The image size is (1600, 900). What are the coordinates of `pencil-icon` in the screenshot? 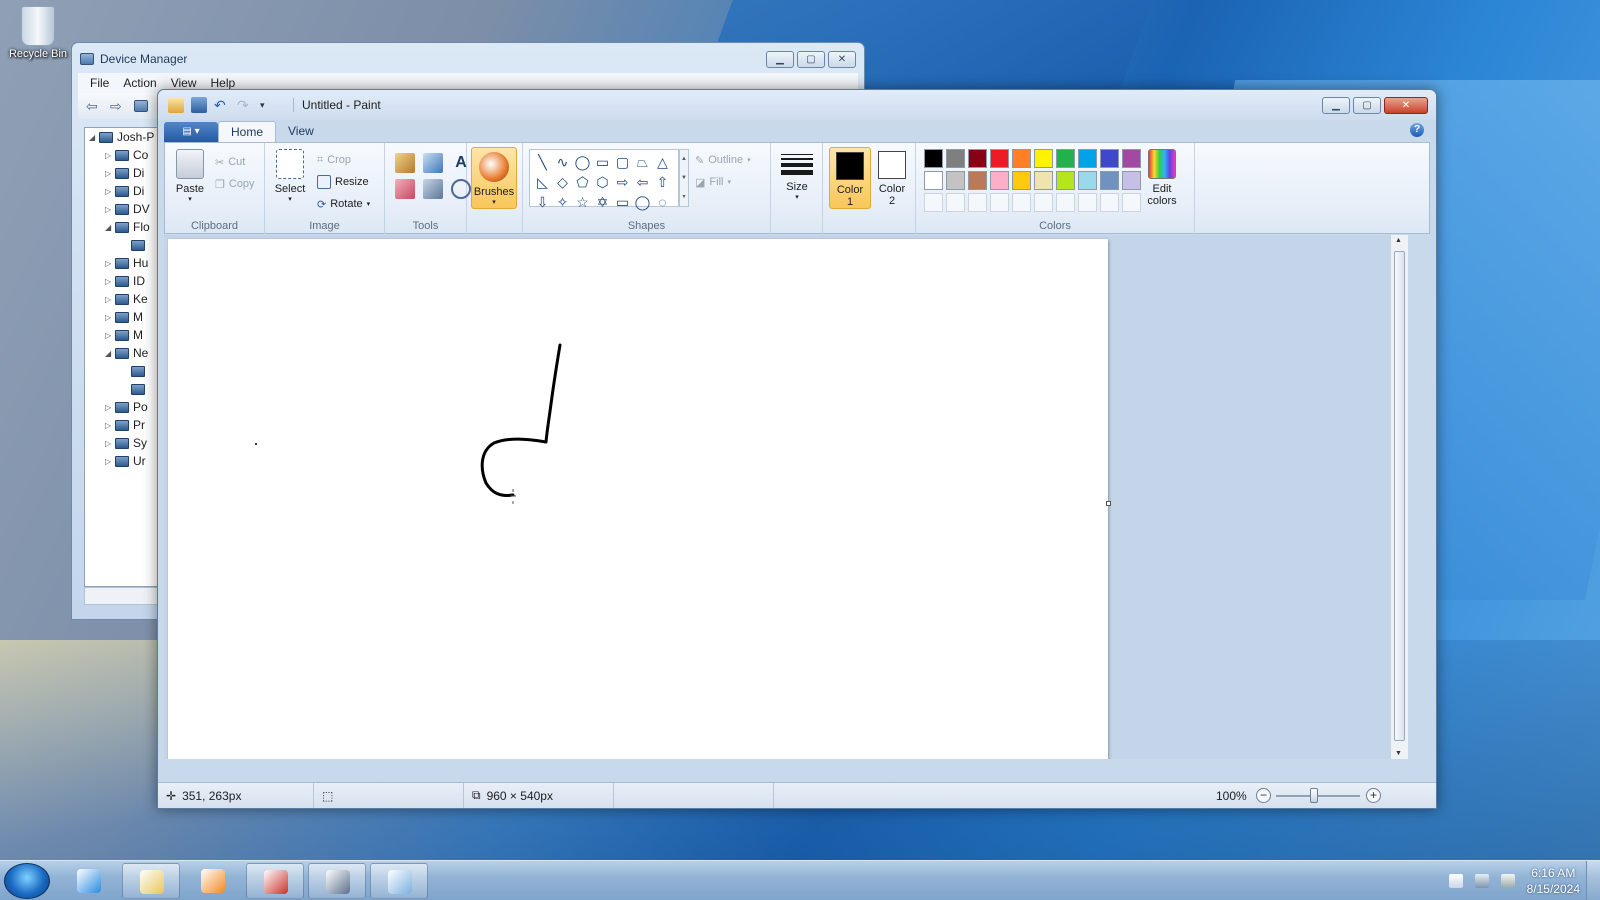 It's located at (405, 163).